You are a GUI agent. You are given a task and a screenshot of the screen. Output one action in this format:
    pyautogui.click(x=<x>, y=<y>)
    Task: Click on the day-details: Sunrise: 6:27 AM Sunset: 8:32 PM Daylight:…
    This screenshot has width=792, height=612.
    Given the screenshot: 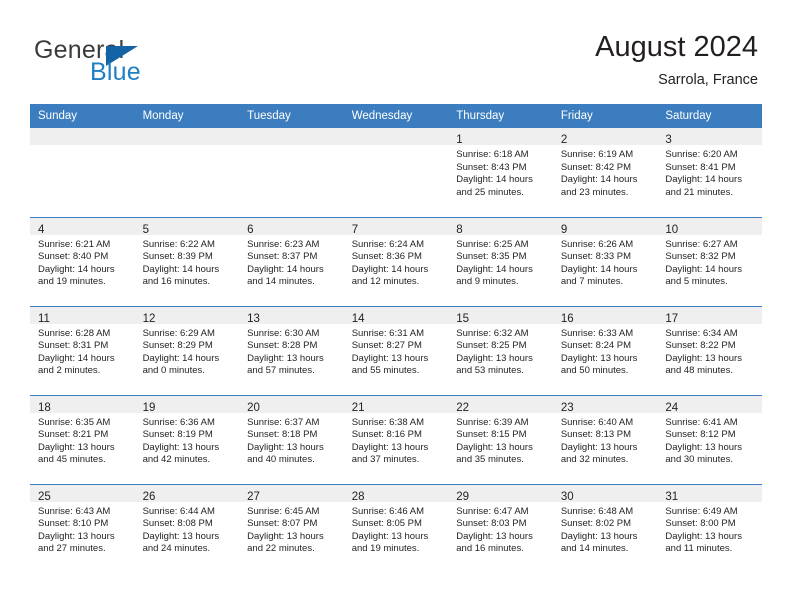 What is the action you would take?
    pyautogui.click(x=709, y=262)
    